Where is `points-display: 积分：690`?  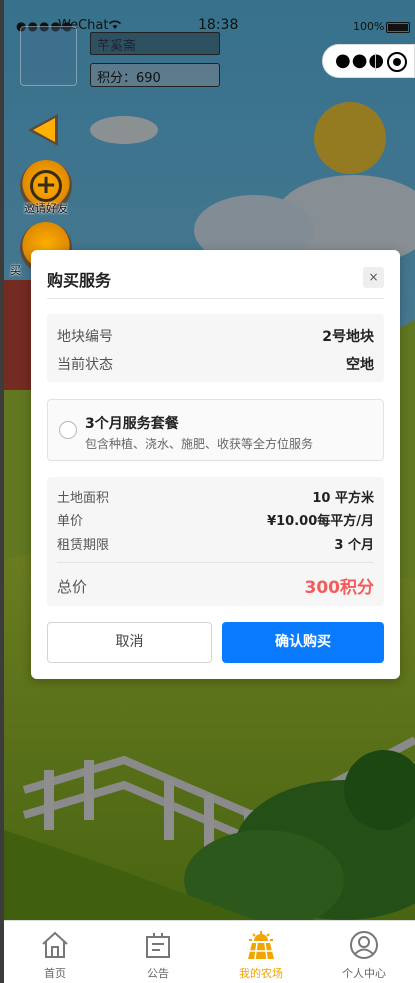 points-display: 积分：690 is located at coordinates (155, 75).